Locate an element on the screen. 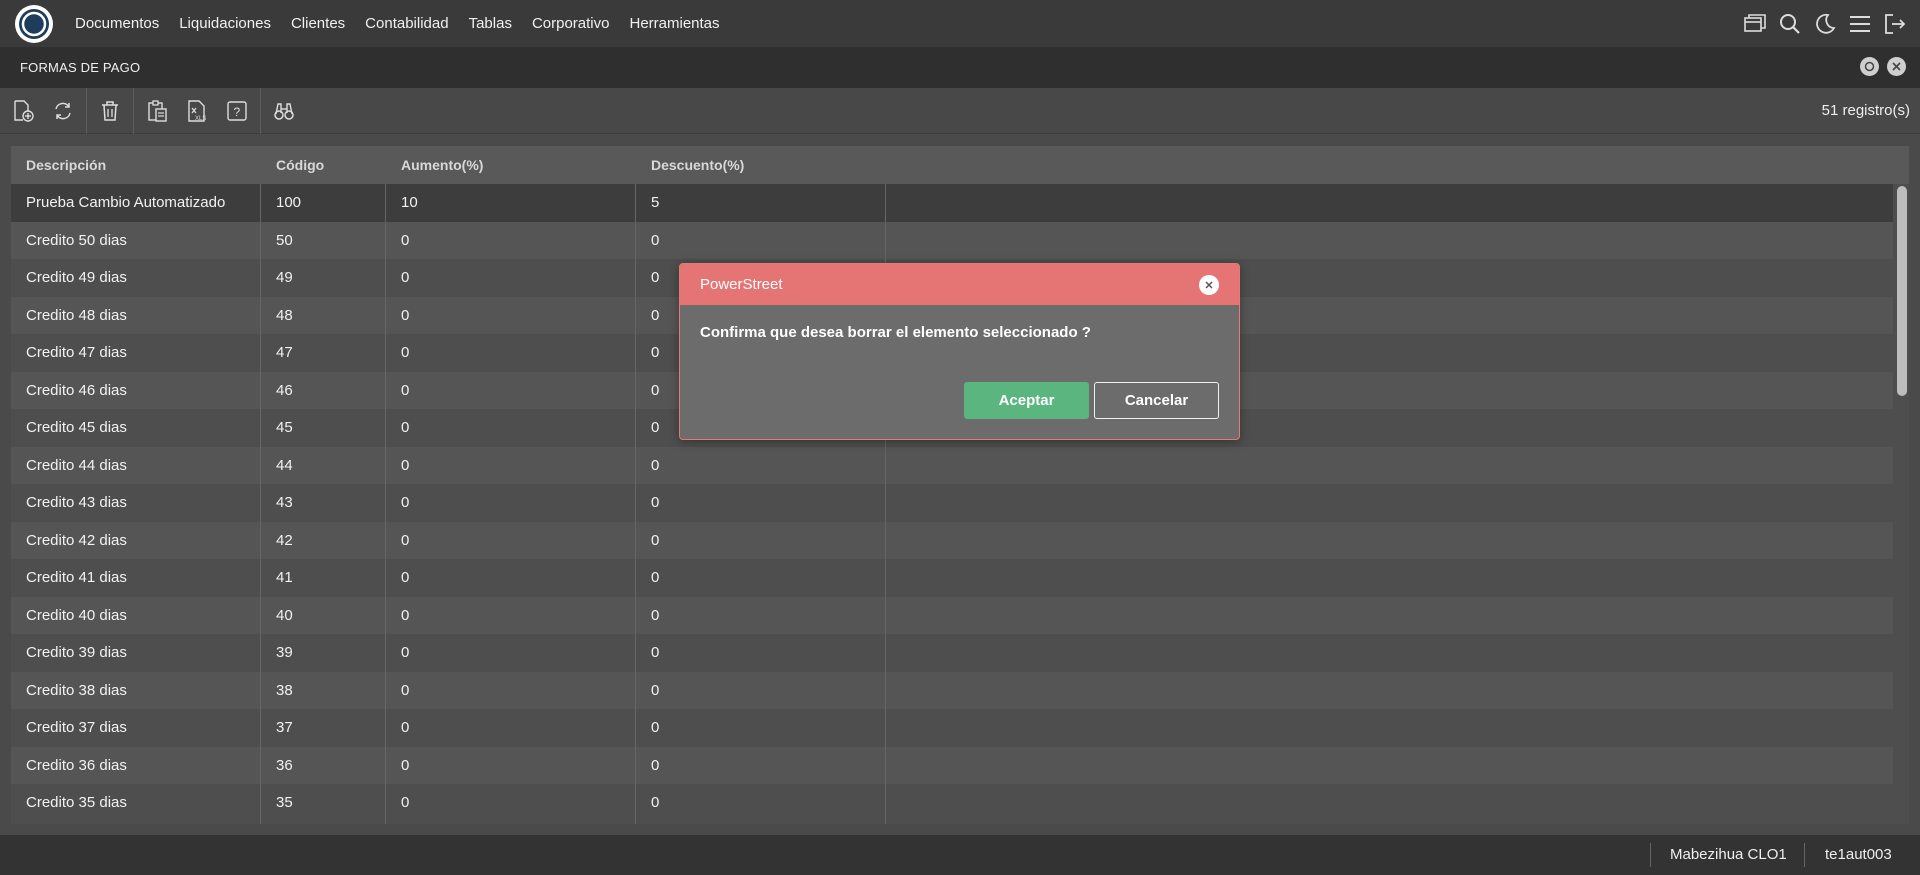 The height and width of the screenshot is (875, 1920). vertical-scrollbar is located at coordinates (1902, 291).